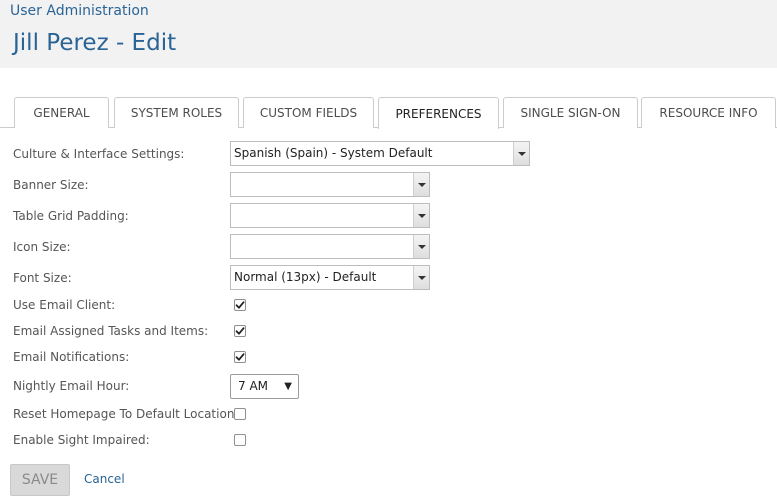 This screenshot has width=777, height=502. I want to click on page-header: User Administration Jill Perez - Edit, so click(388, 34).